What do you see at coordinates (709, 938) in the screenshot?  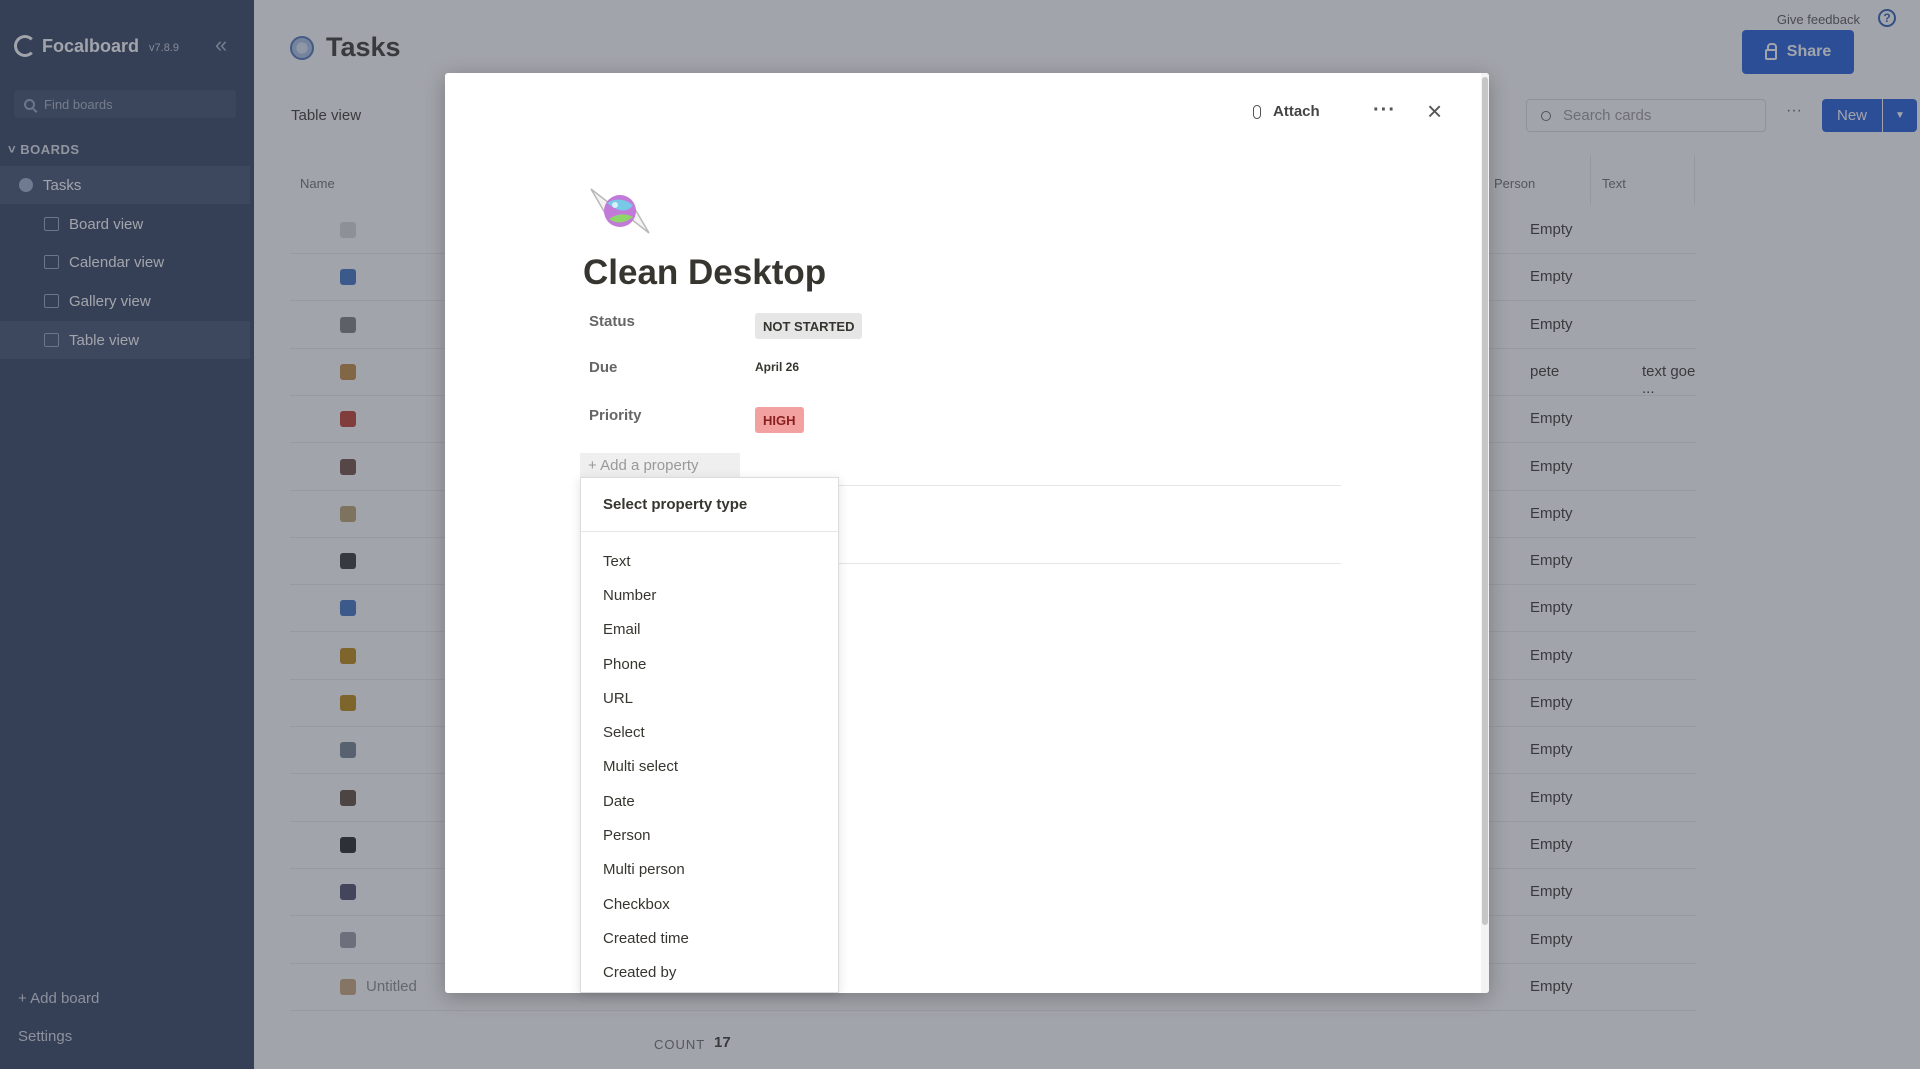 I see `menu-item-created-time: Created time` at bounding box center [709, 938].